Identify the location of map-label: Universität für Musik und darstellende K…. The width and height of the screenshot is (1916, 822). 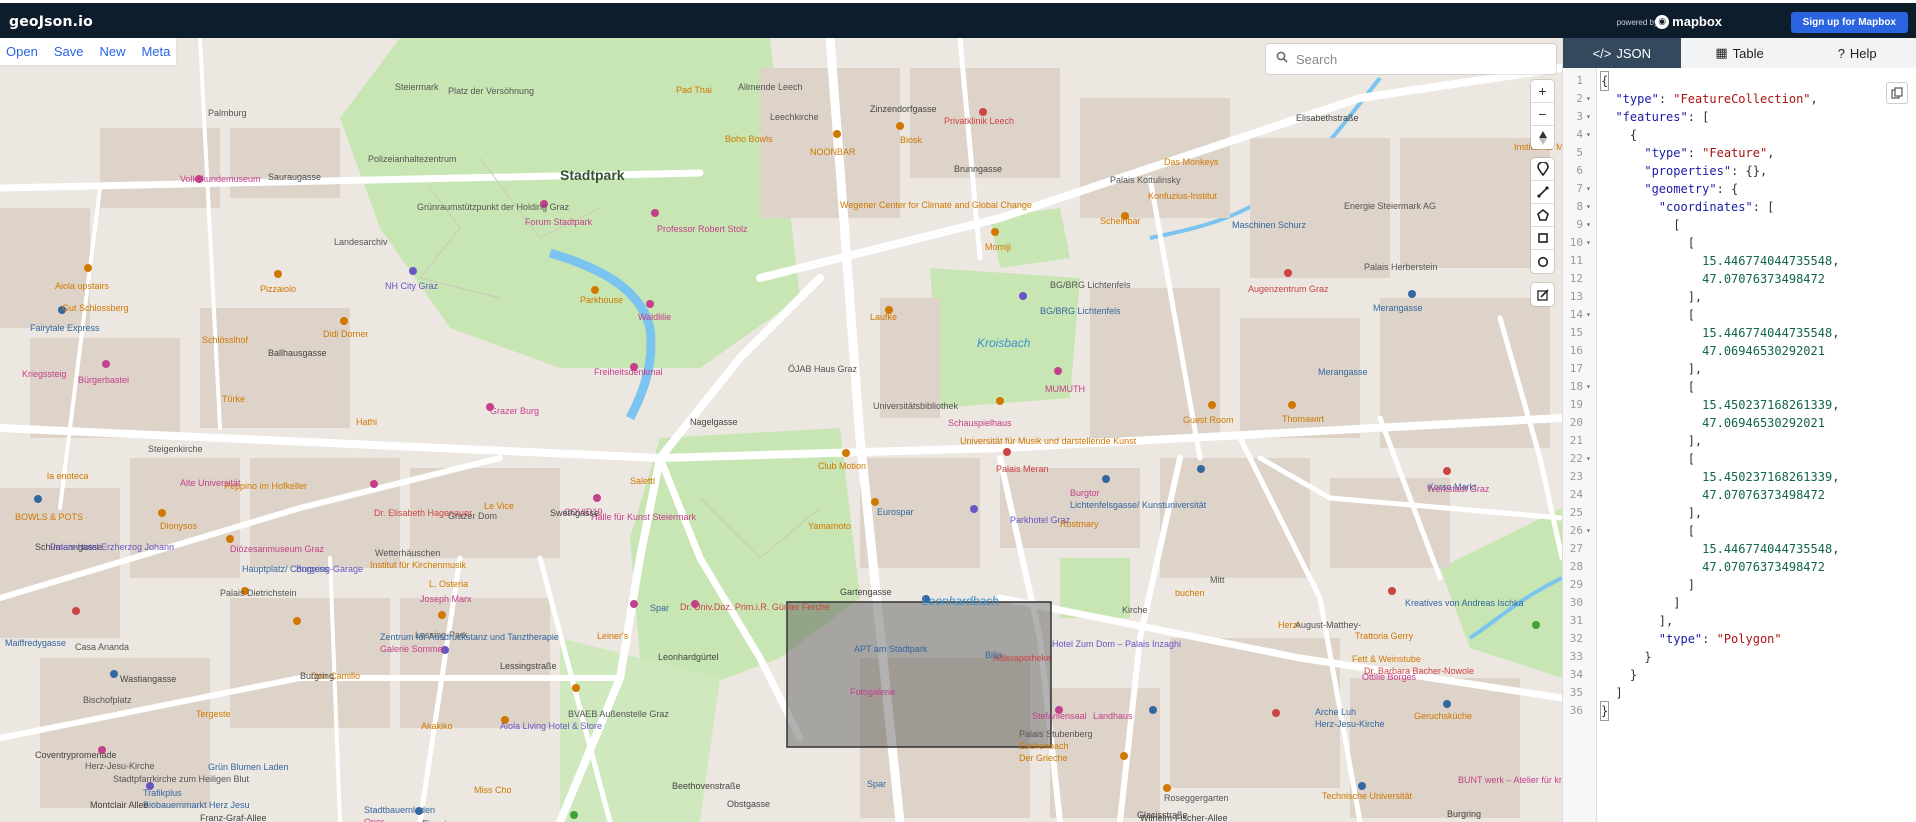
(1048, 441).